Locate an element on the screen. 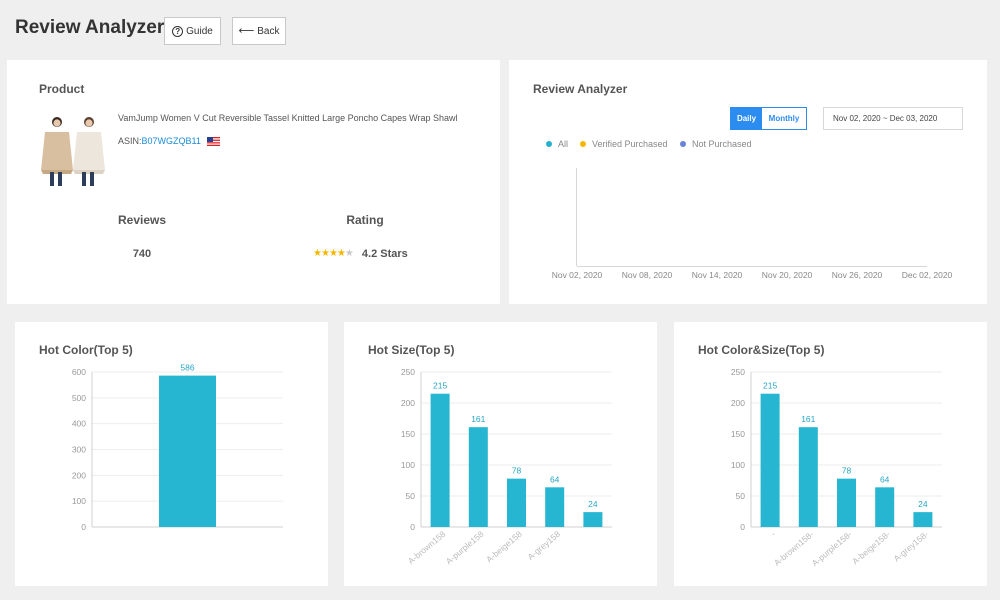 The height and width of the screenshot is (600, 1000). asin-label: ASIN: is located at coordinates (130, 141).